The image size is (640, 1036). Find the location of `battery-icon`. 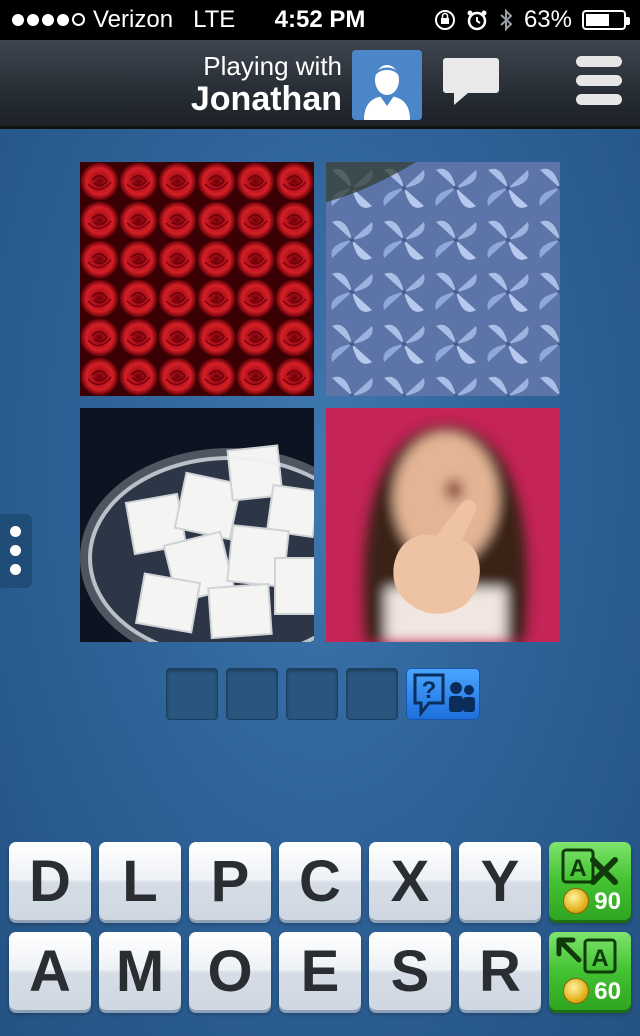

battery-icon is located at coordinates (606, 20).